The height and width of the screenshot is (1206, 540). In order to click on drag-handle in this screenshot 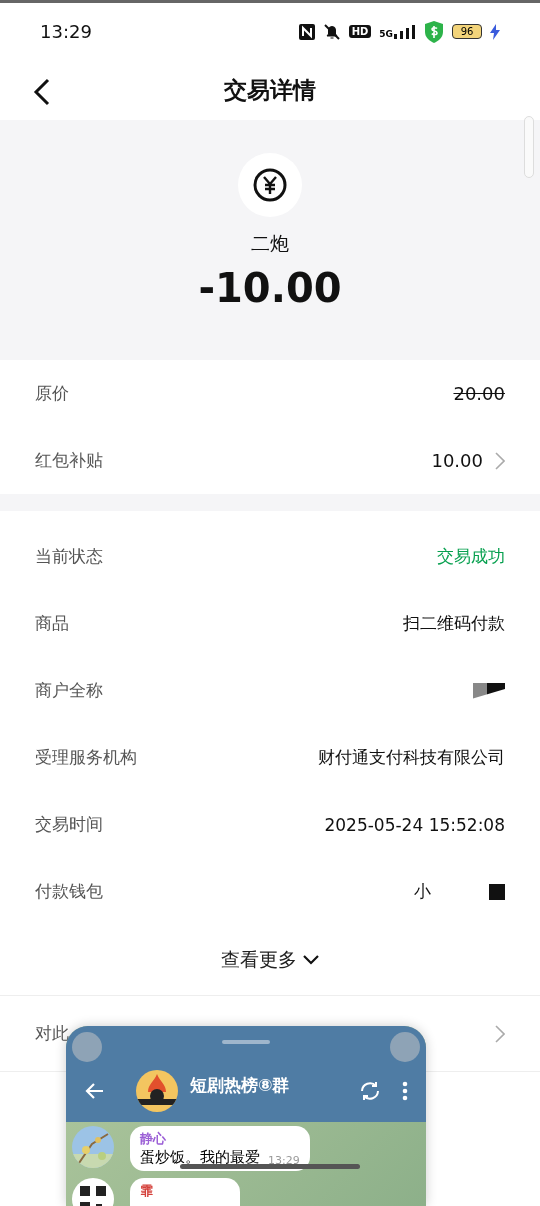, I will do `click(246, 1042)`.